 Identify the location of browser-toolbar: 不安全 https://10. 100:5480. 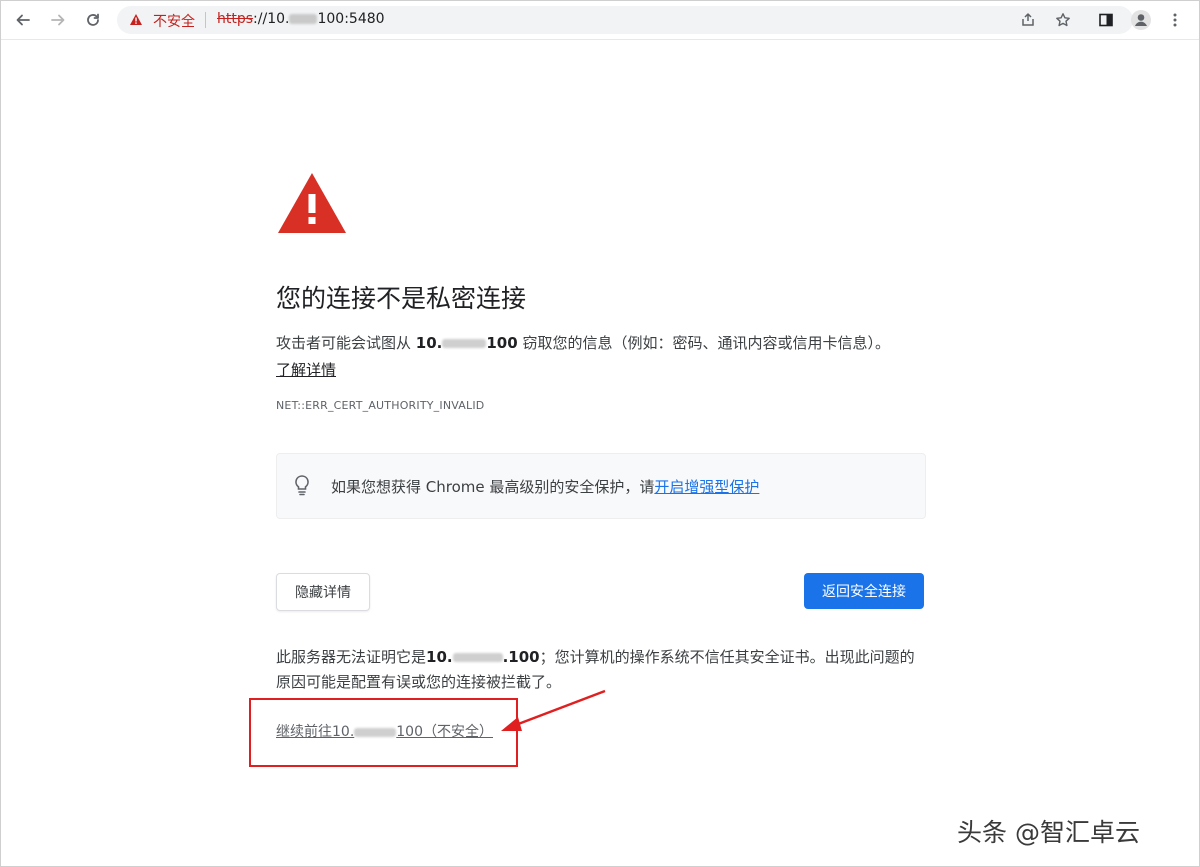
(600, 20).